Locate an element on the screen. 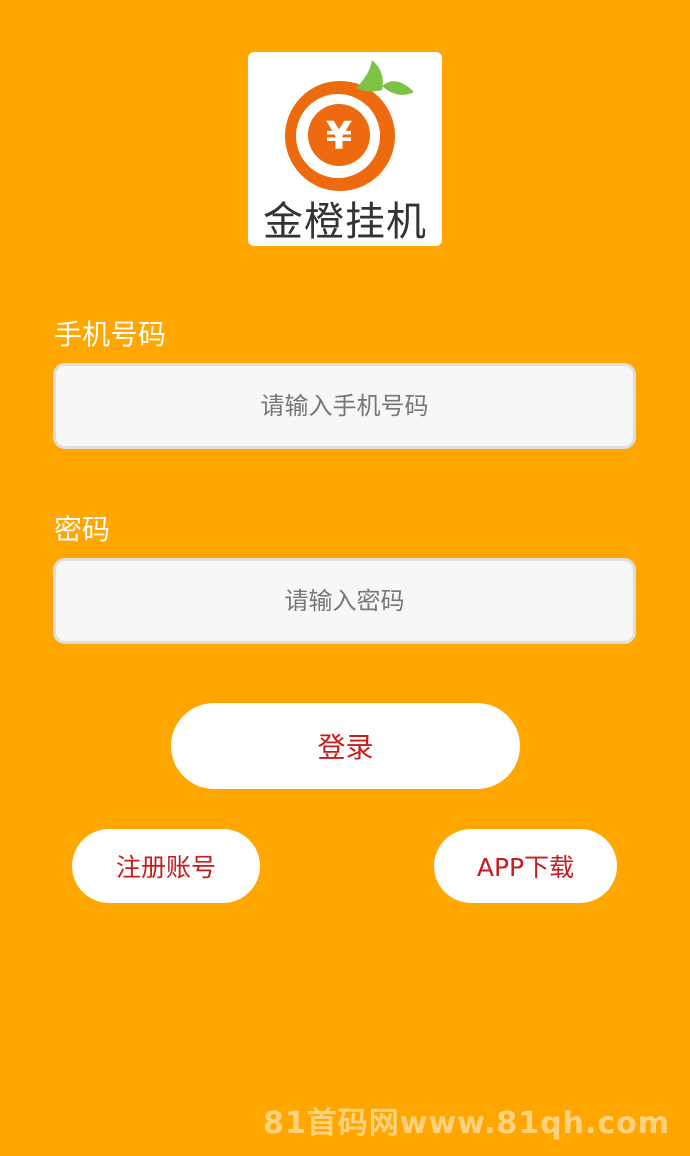  yuan-symbol: ¥ is located at coordinates (339, 136).